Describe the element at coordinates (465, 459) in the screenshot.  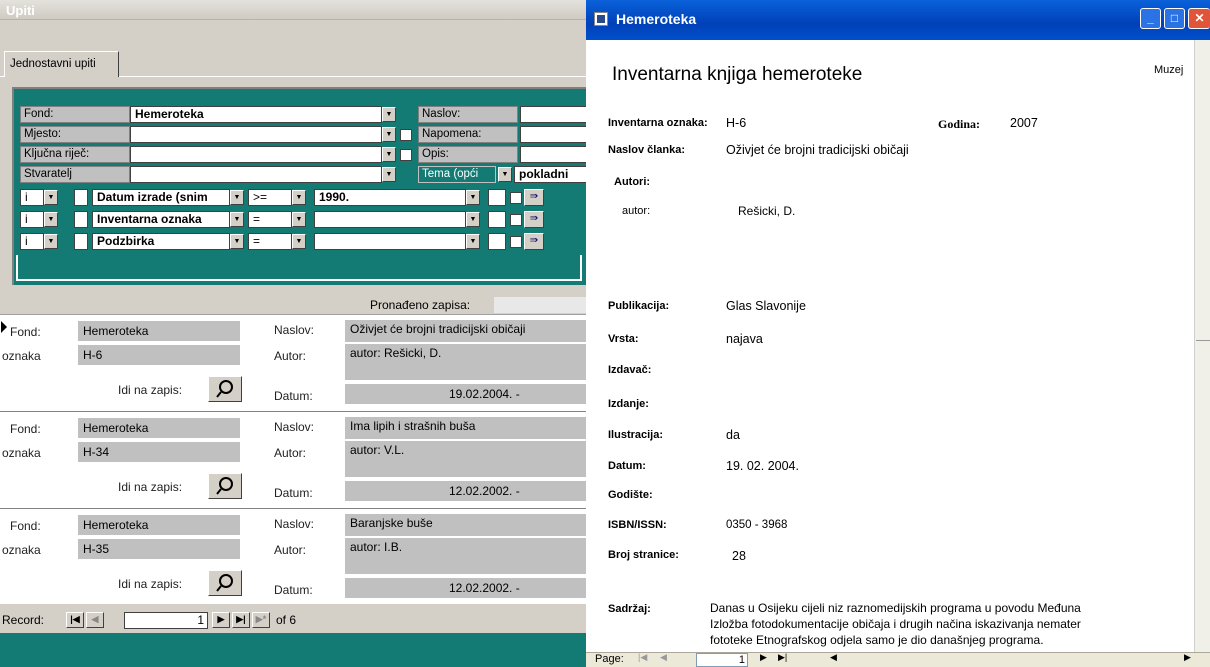
I see `record-autor-value: autor: V.L.` at that location.